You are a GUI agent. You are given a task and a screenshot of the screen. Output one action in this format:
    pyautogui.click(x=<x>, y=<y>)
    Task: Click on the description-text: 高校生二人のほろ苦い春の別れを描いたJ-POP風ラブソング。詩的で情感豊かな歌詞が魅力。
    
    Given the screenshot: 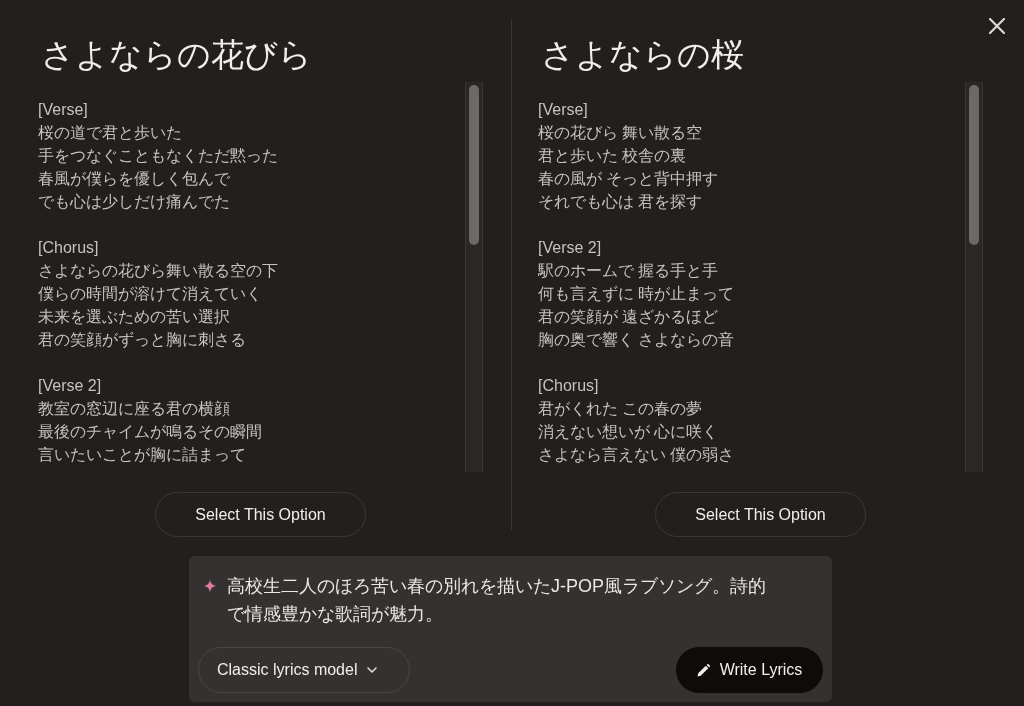 What is the action you would take?
    pyautogui.click(x=497, y=600)
    